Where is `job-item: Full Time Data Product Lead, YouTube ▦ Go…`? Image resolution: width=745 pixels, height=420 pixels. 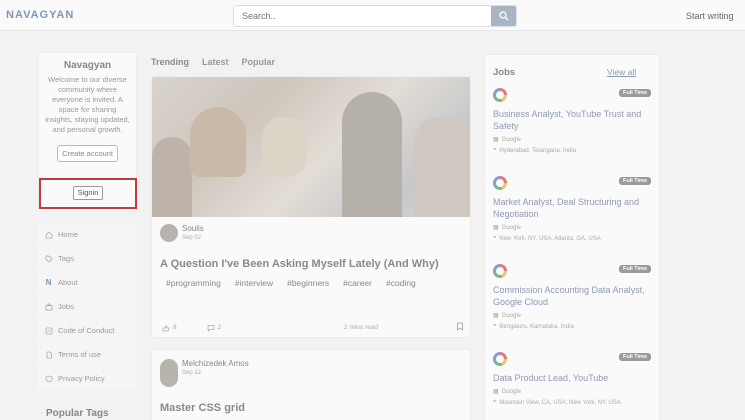
job-item: Full Time Data Product Lead, YouTube ▦ Go… is located at coordinates (574, 379).